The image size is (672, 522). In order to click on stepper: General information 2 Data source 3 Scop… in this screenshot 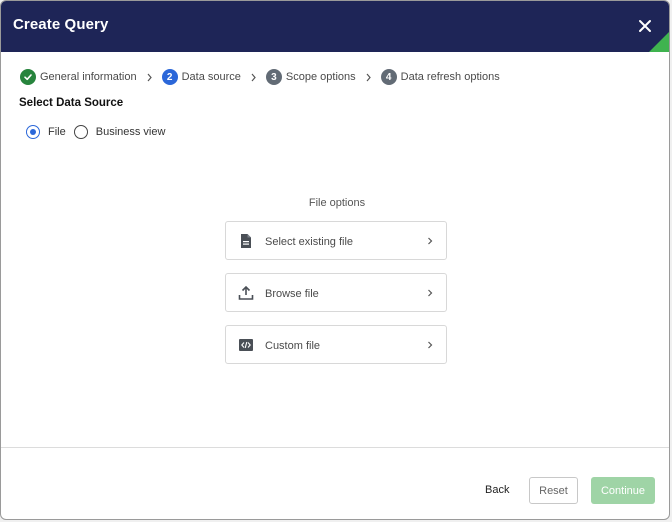, I will do `click(260, 77)`.